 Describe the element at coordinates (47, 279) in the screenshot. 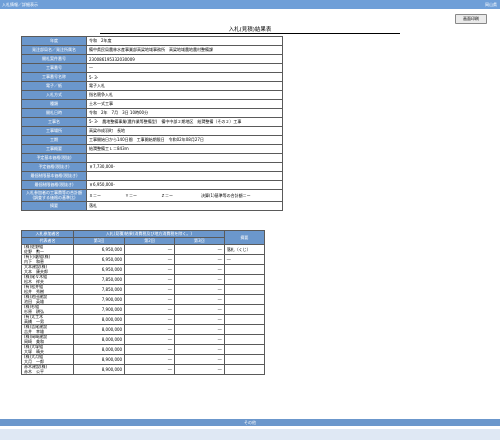

I see `bidder-cell: (株)尾々木組 松木 祥夫` at that location.